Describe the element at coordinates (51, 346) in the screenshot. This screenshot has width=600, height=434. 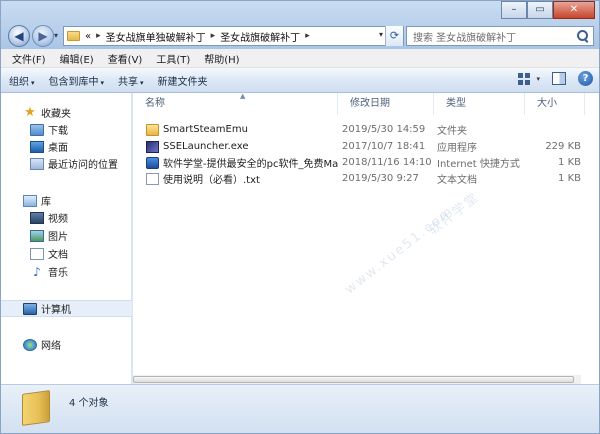
I see `sidebar-item-label: 网络` at that location.